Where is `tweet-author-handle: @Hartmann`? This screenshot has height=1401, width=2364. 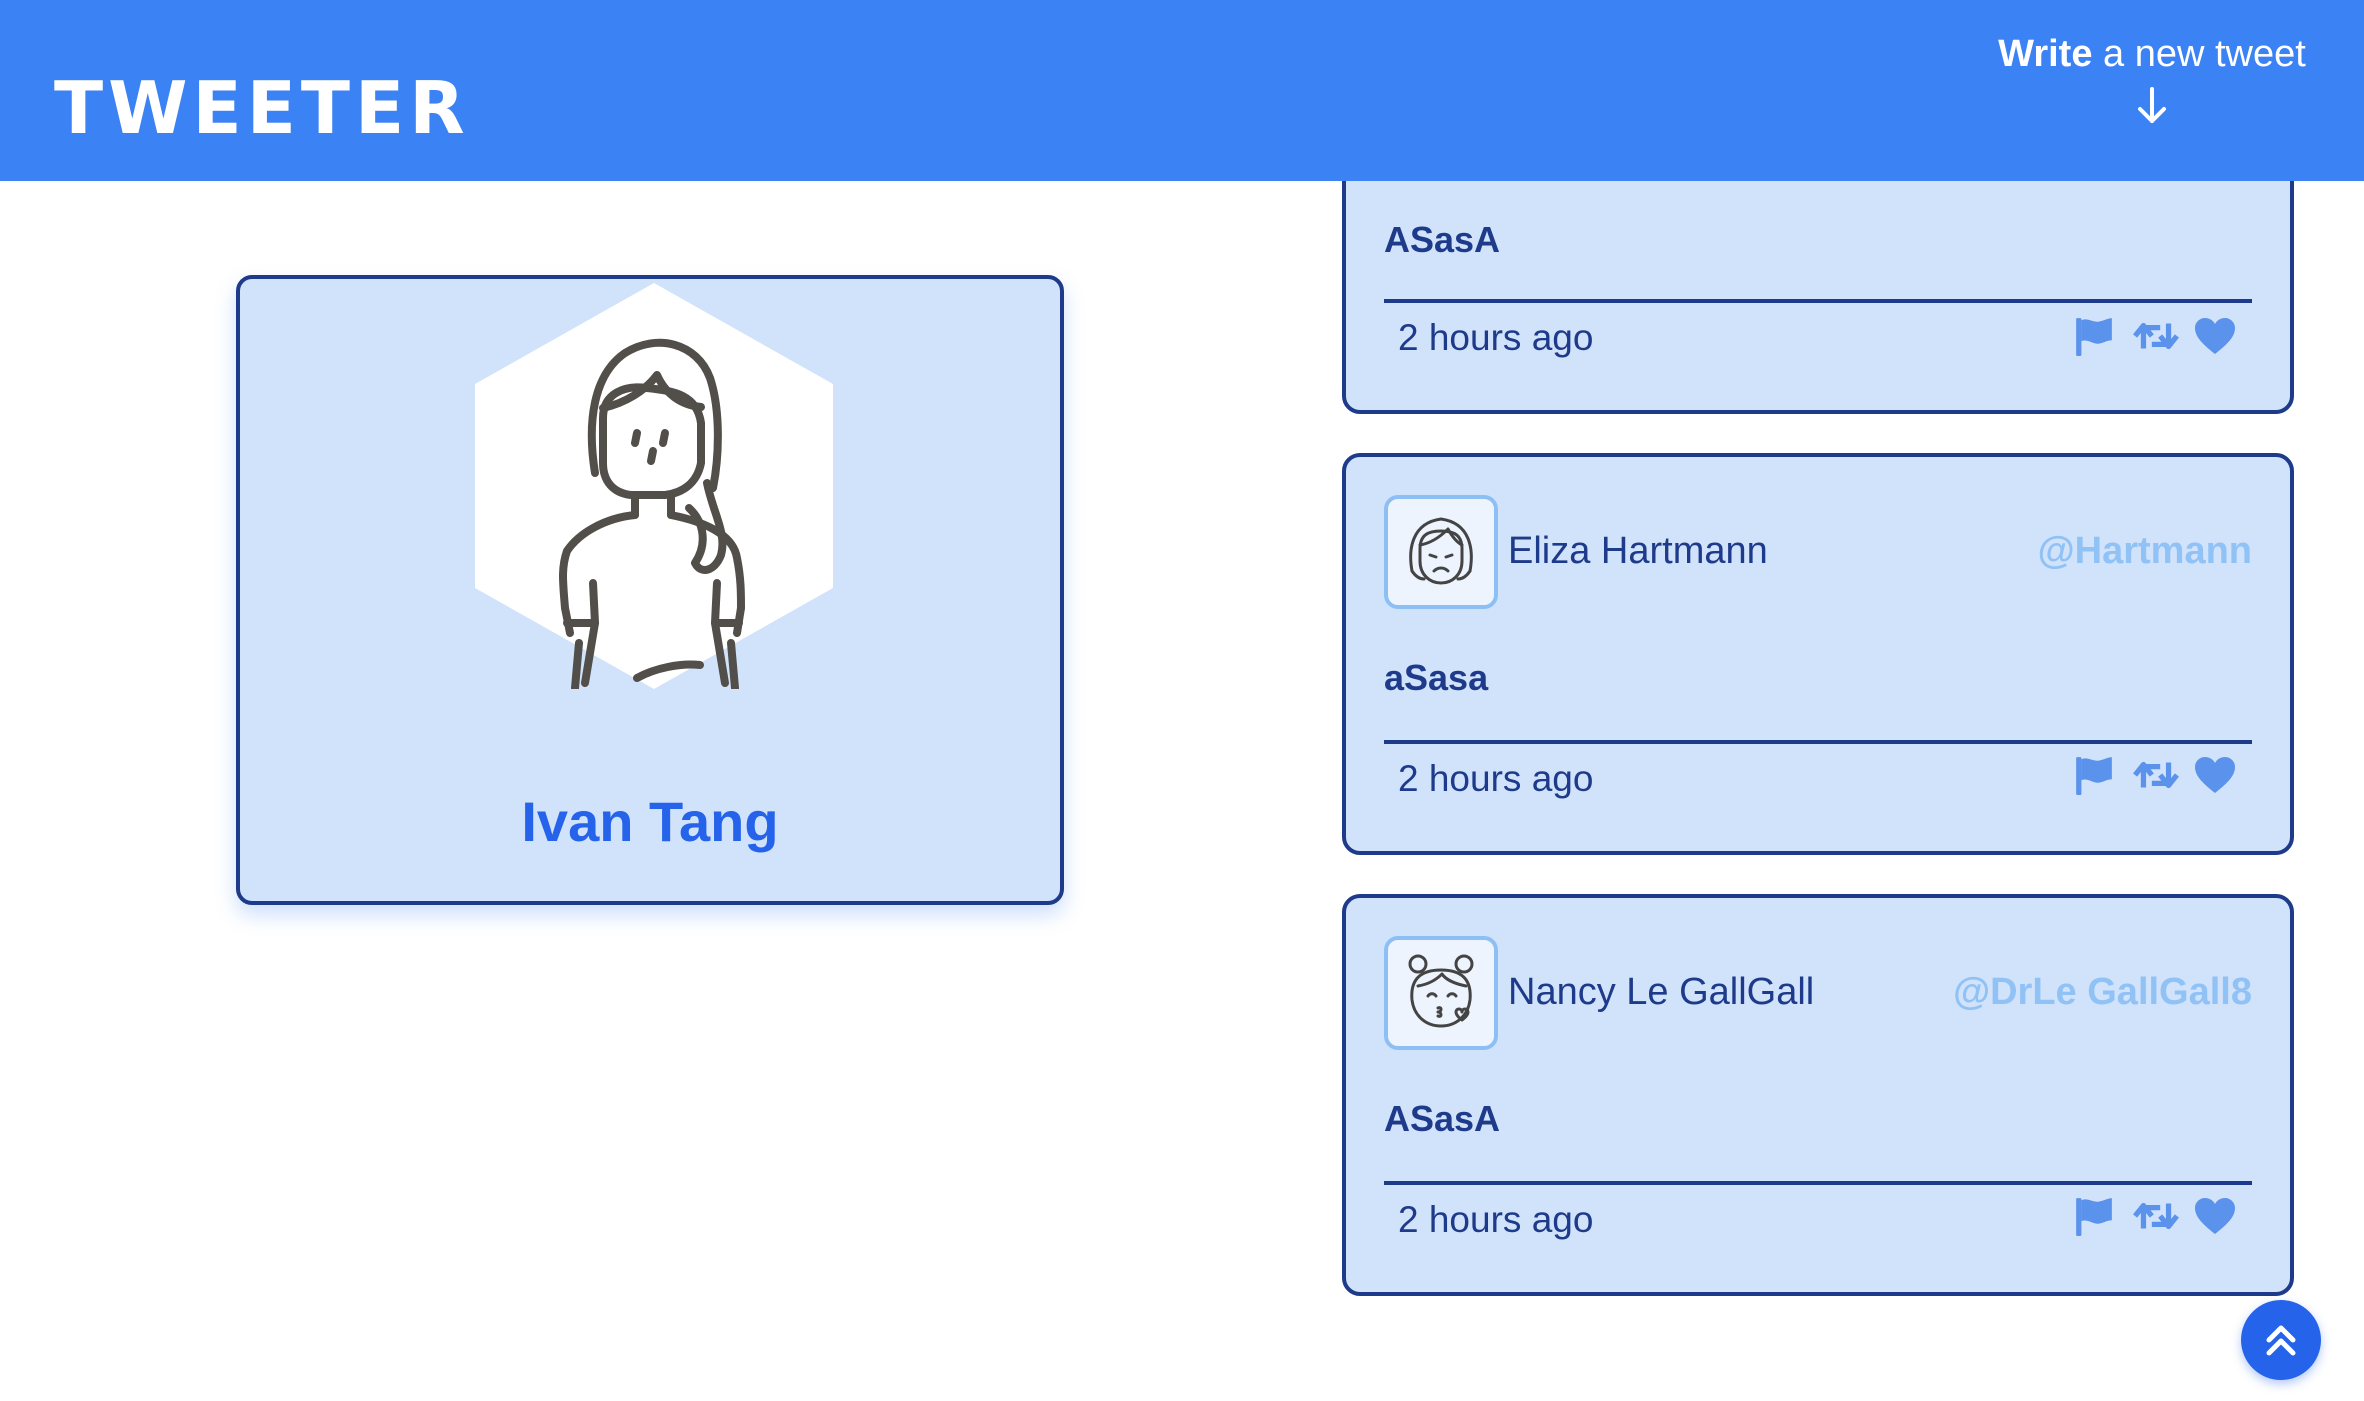 tweet-author-handle: @Hartmann is located at coordinates (2145, 552).